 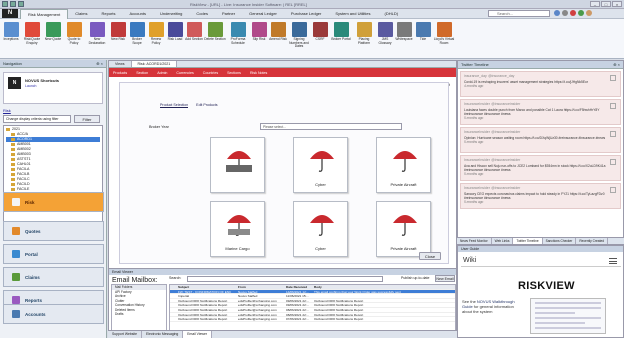 I want to click on ribbon-button-17: Placing Platform, so click(x=364, y=40).